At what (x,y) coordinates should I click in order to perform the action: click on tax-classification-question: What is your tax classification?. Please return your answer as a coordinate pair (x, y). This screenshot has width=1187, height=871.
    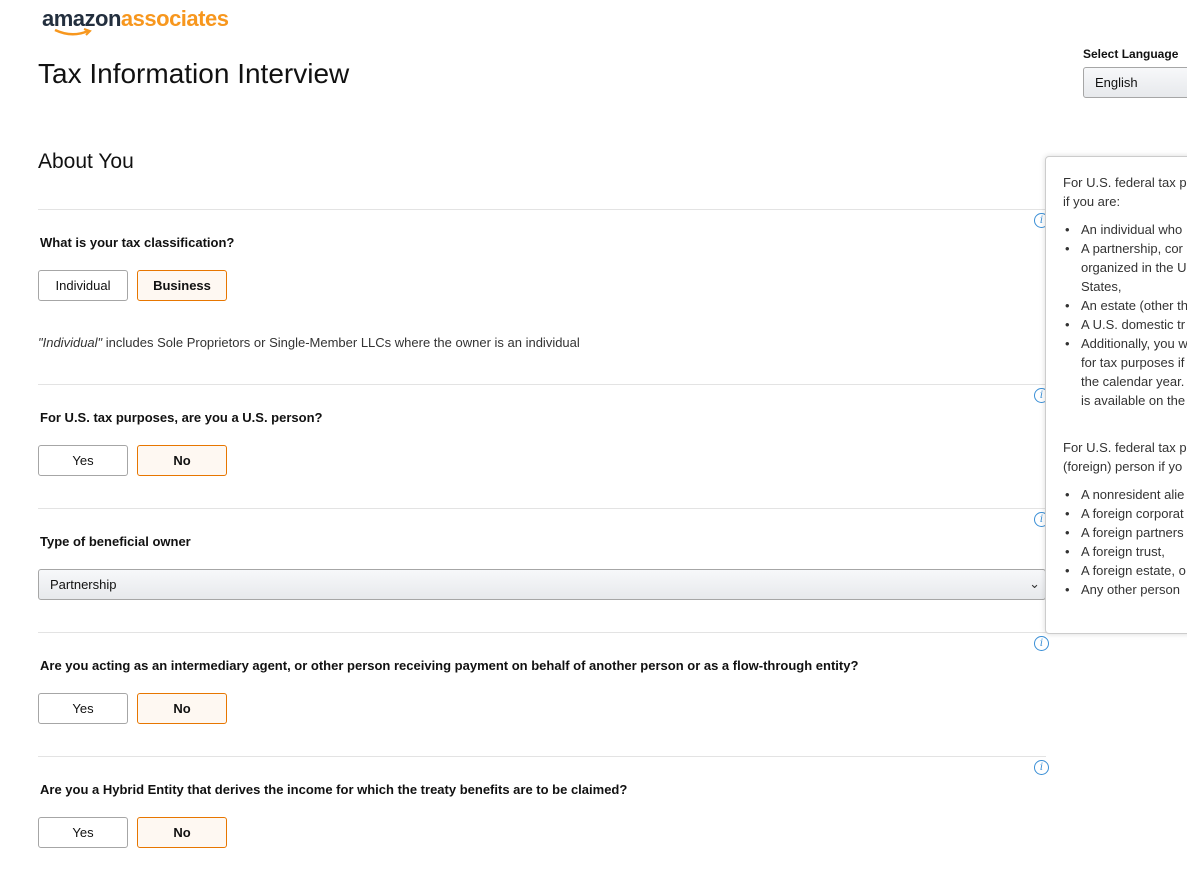
    Looking at the image, I should click on (137, 242).